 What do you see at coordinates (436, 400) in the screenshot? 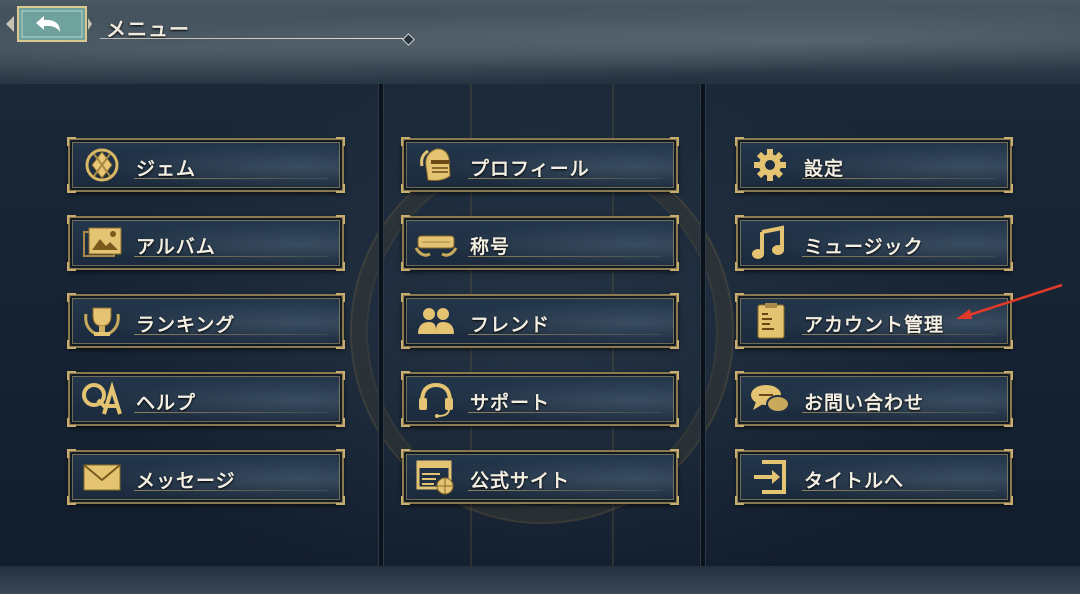
I see `headset-icon` at bounding box center [436, 400].